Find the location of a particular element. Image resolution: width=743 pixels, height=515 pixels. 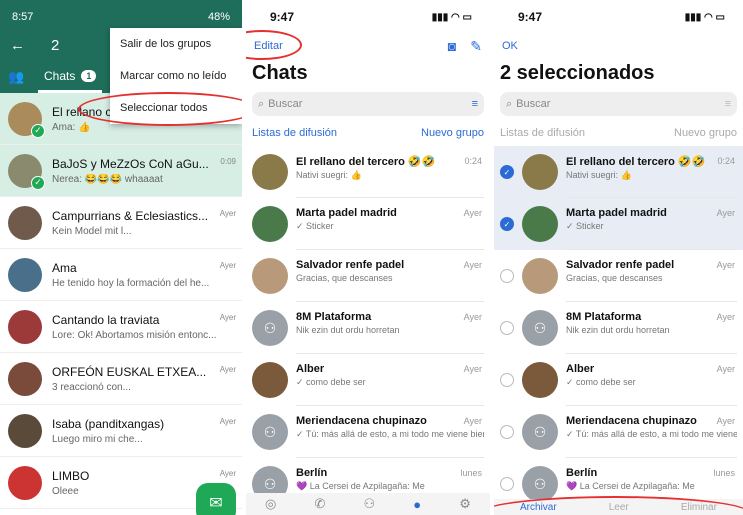

chat-preview: Nativi suegri: 👍 is located at coordinates (329, 175).